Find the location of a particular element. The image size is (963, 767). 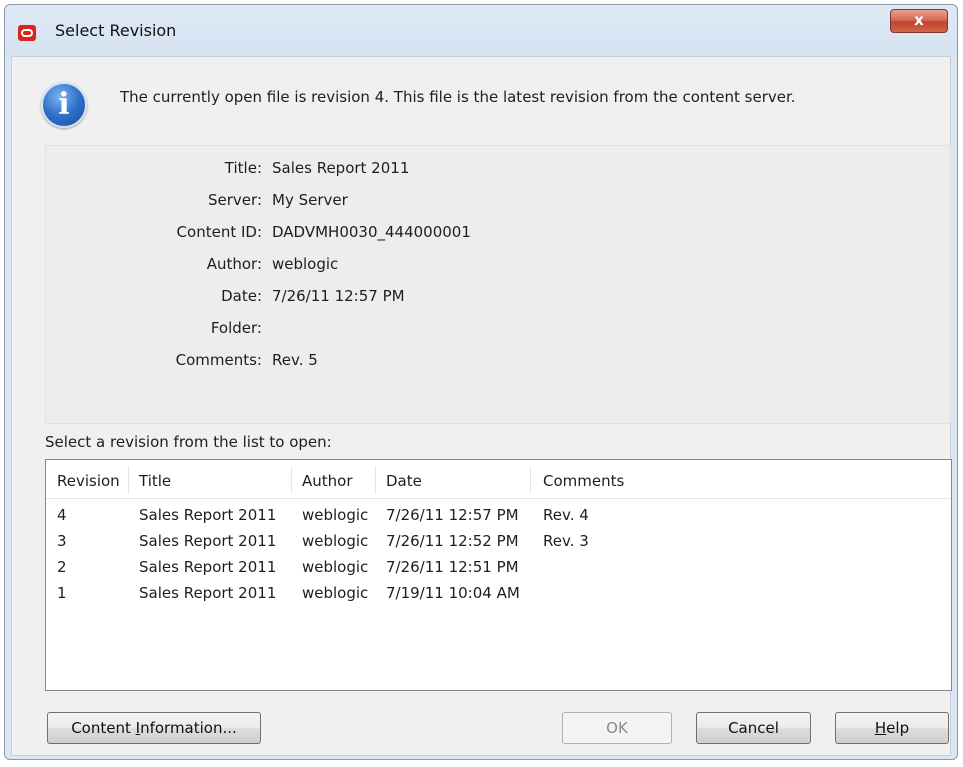

detail-value: 7/26/11 12:57 PM is located at coordinates (338, 296).